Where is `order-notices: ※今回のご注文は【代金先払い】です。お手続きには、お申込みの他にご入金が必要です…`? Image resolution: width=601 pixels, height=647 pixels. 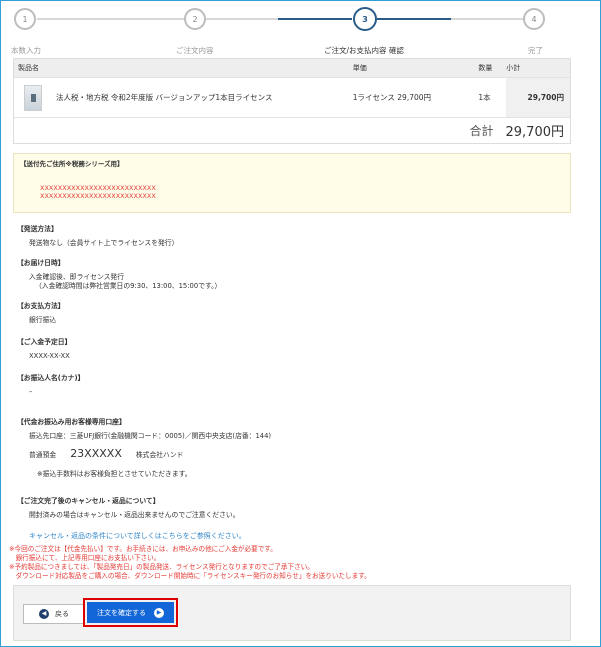
order-notices: ※今回のご注文は【代金先払い】です。お手続きには、お申込みの他にご入金が必要です… is located at coordinates (190, 563).